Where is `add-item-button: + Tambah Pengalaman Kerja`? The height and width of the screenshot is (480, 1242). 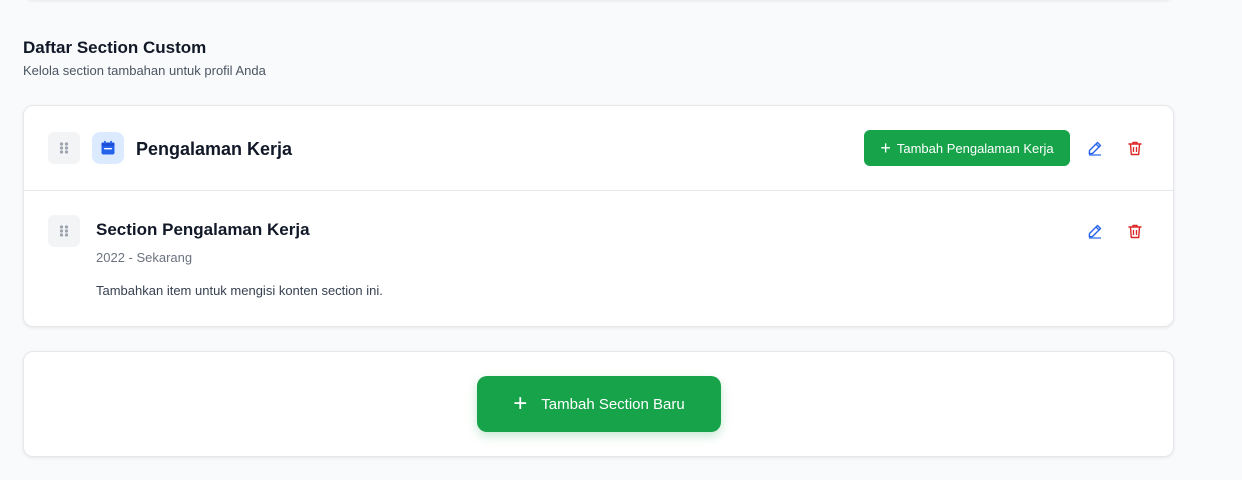
add-item-button: + Tambah Pengalaman Kerja is located at coordinates (967, 148).